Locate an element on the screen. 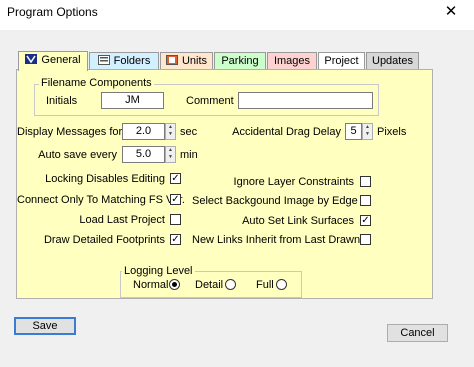 The image size is (474, 367). tab-updates: Updates is located at coordinates (392, 60).